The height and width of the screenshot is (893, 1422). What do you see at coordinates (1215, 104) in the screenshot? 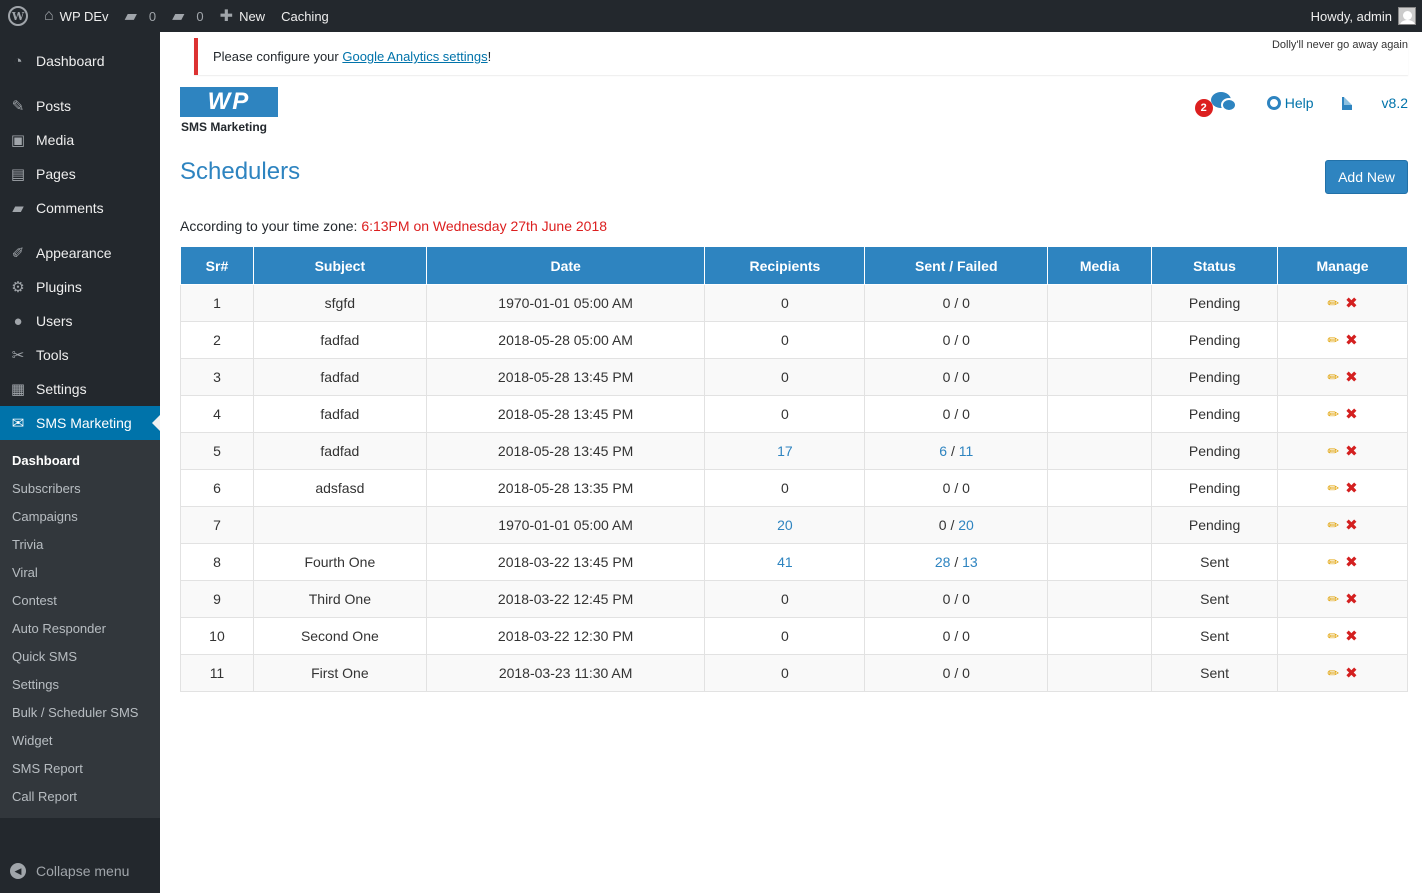
I see `chat-button: 2` at bounding box center [1215, 104].